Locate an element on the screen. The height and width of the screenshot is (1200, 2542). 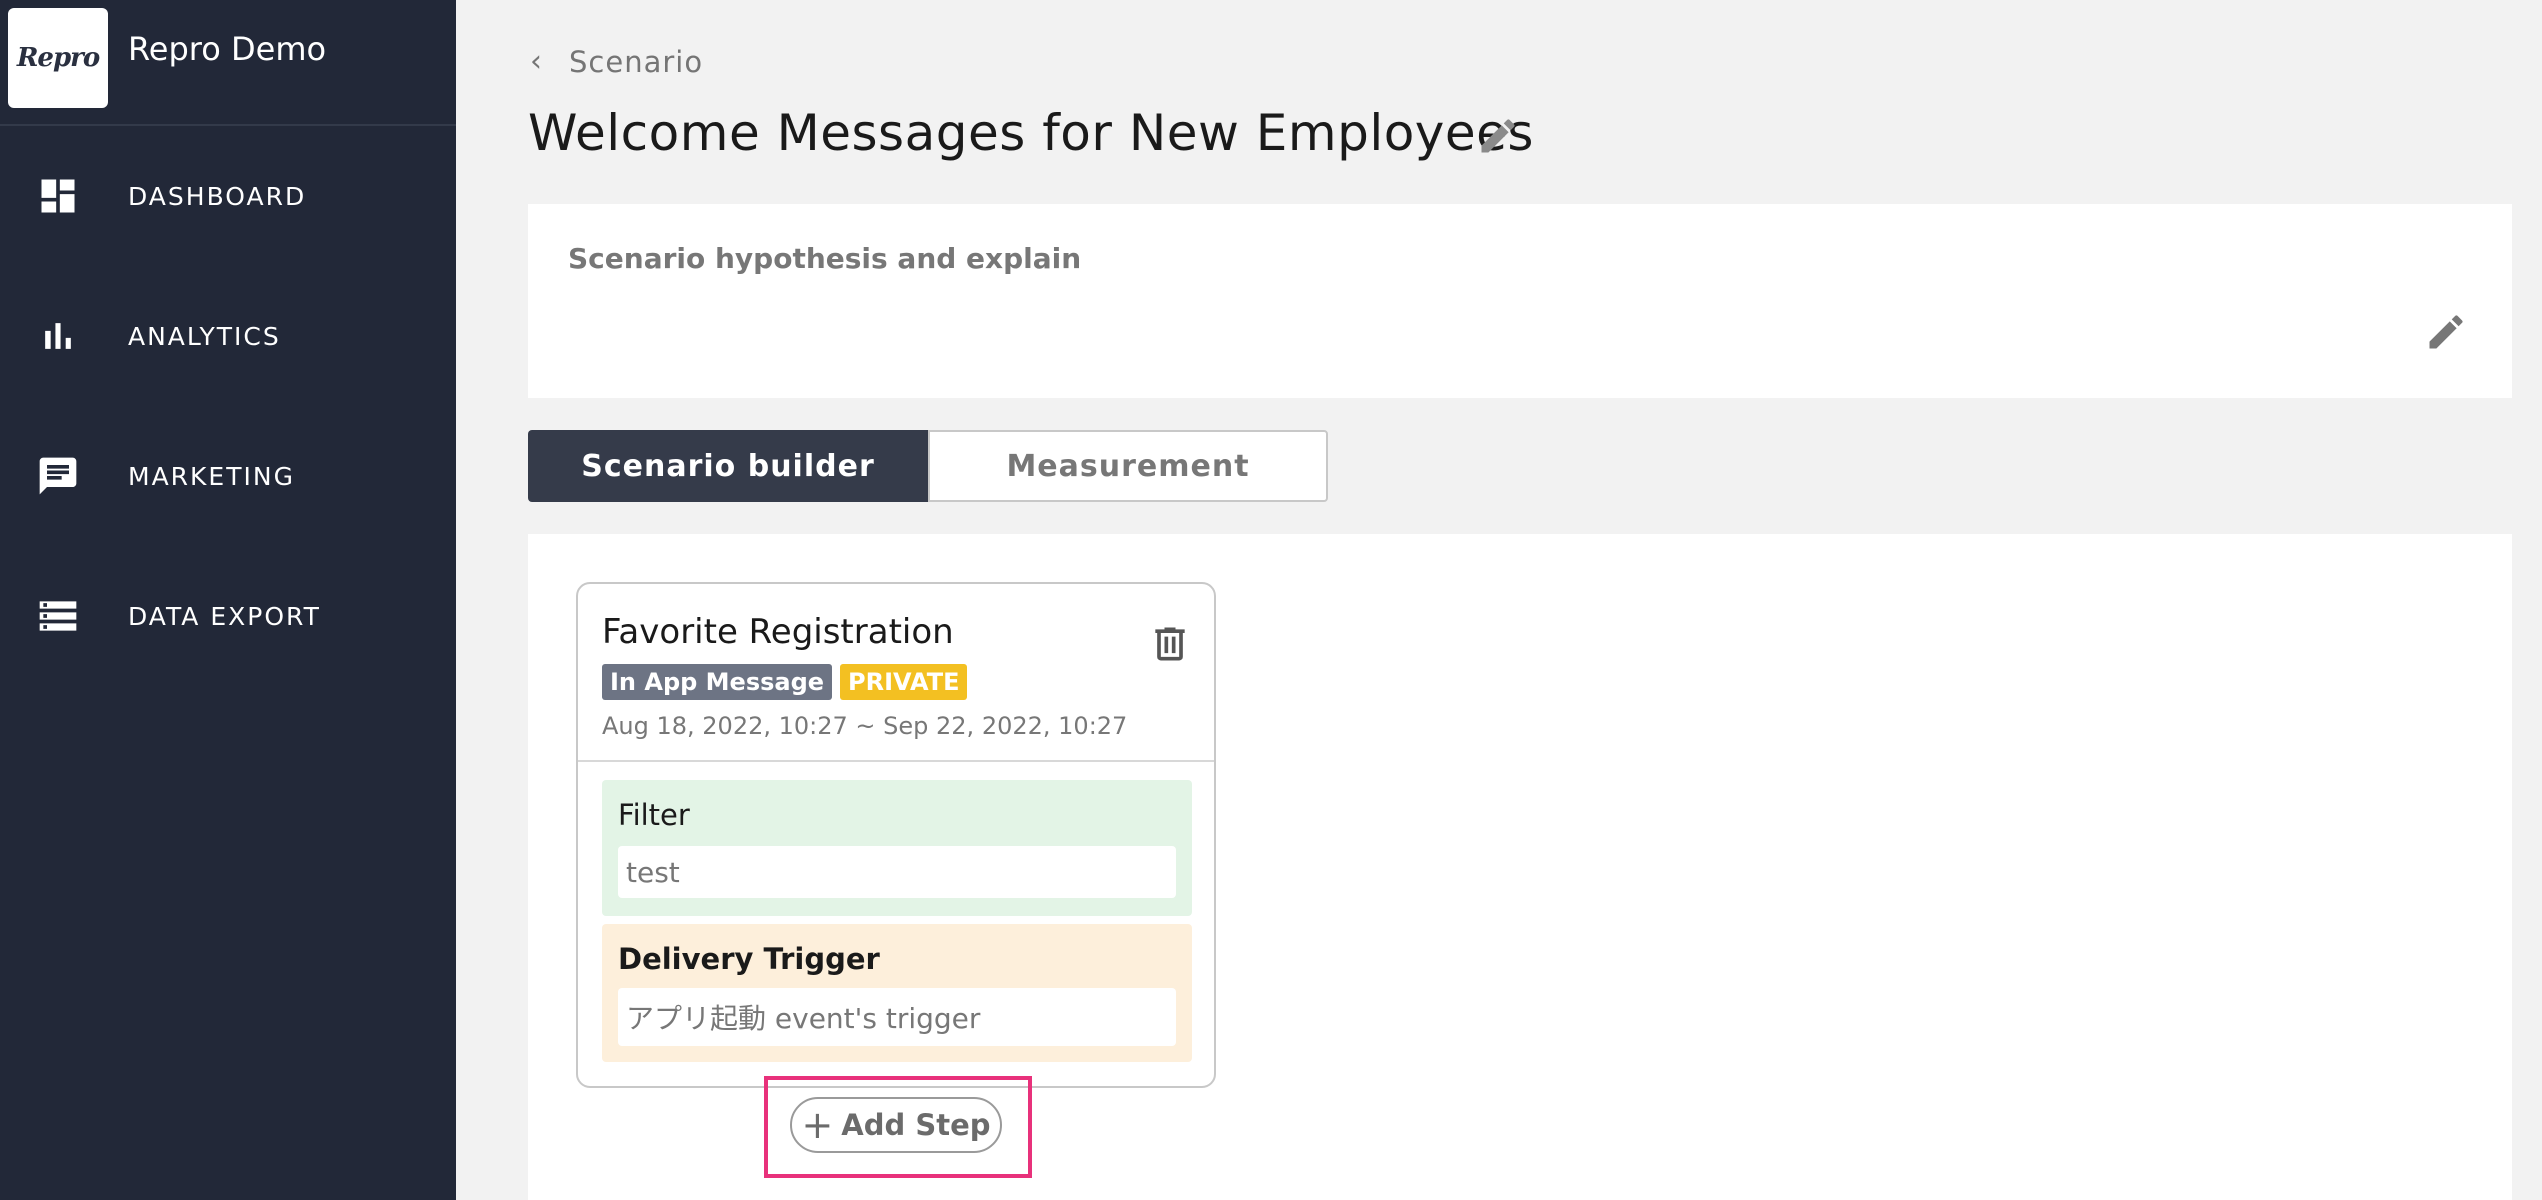
app-name: Repro Demo is located at coordinates (227, 49).